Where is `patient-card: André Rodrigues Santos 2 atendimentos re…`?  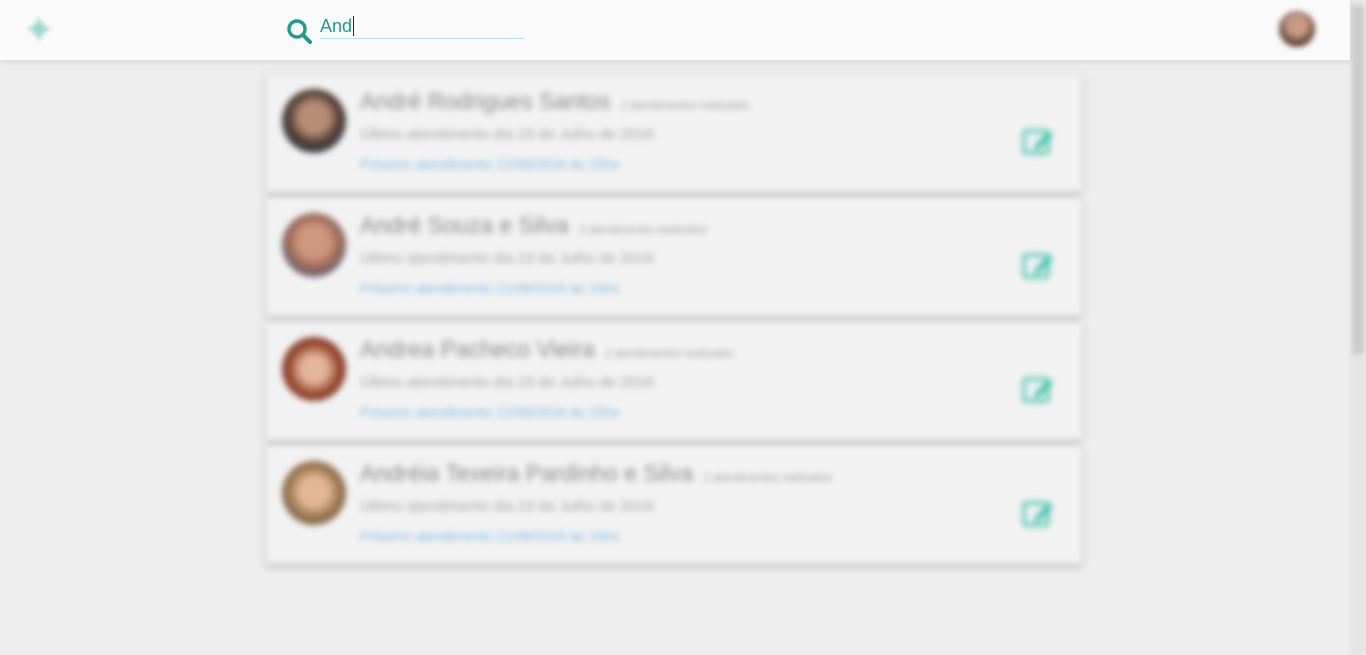
patient-card: André Rodrigues Santos 2 atendimentos re… is located at coordinates (674, 133).